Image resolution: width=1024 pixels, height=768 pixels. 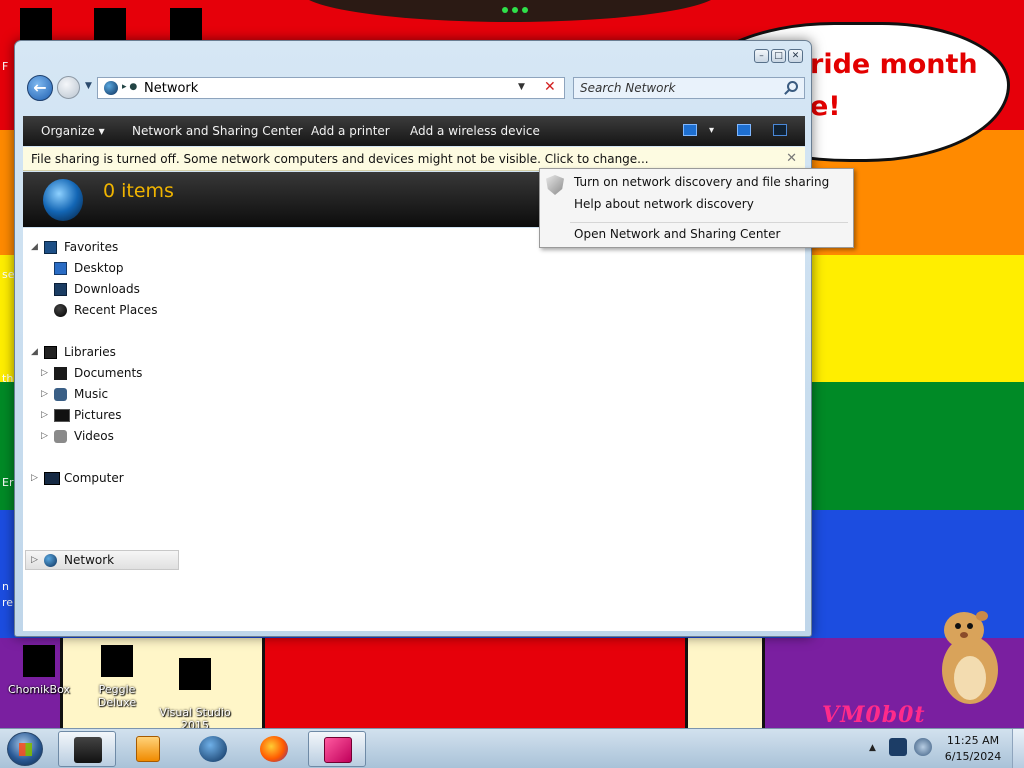 I want to click on app-icon, so click(x=338, y=750).